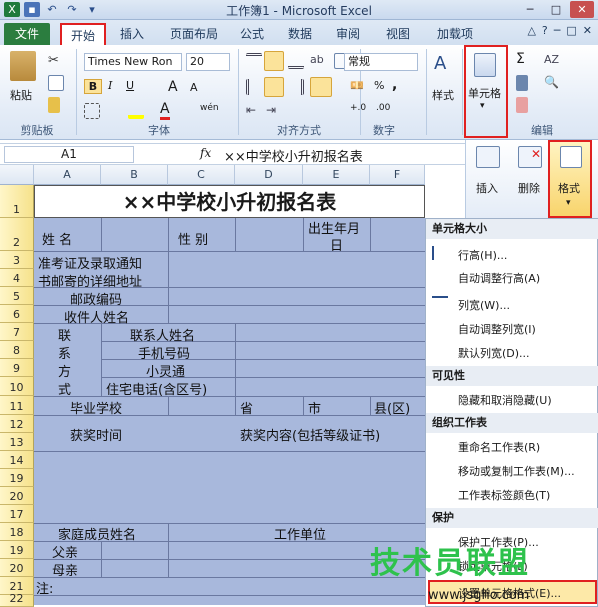  I want to click on styles-icon: A, so click(445, 65).